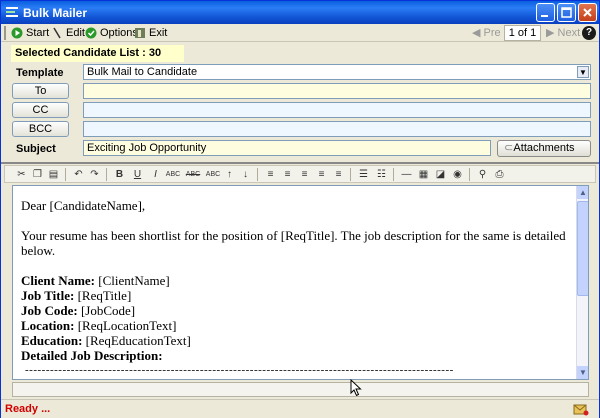 This screenshot has width=600, height=418. I want to click on menu-edit: Edit, so click(68, 33).